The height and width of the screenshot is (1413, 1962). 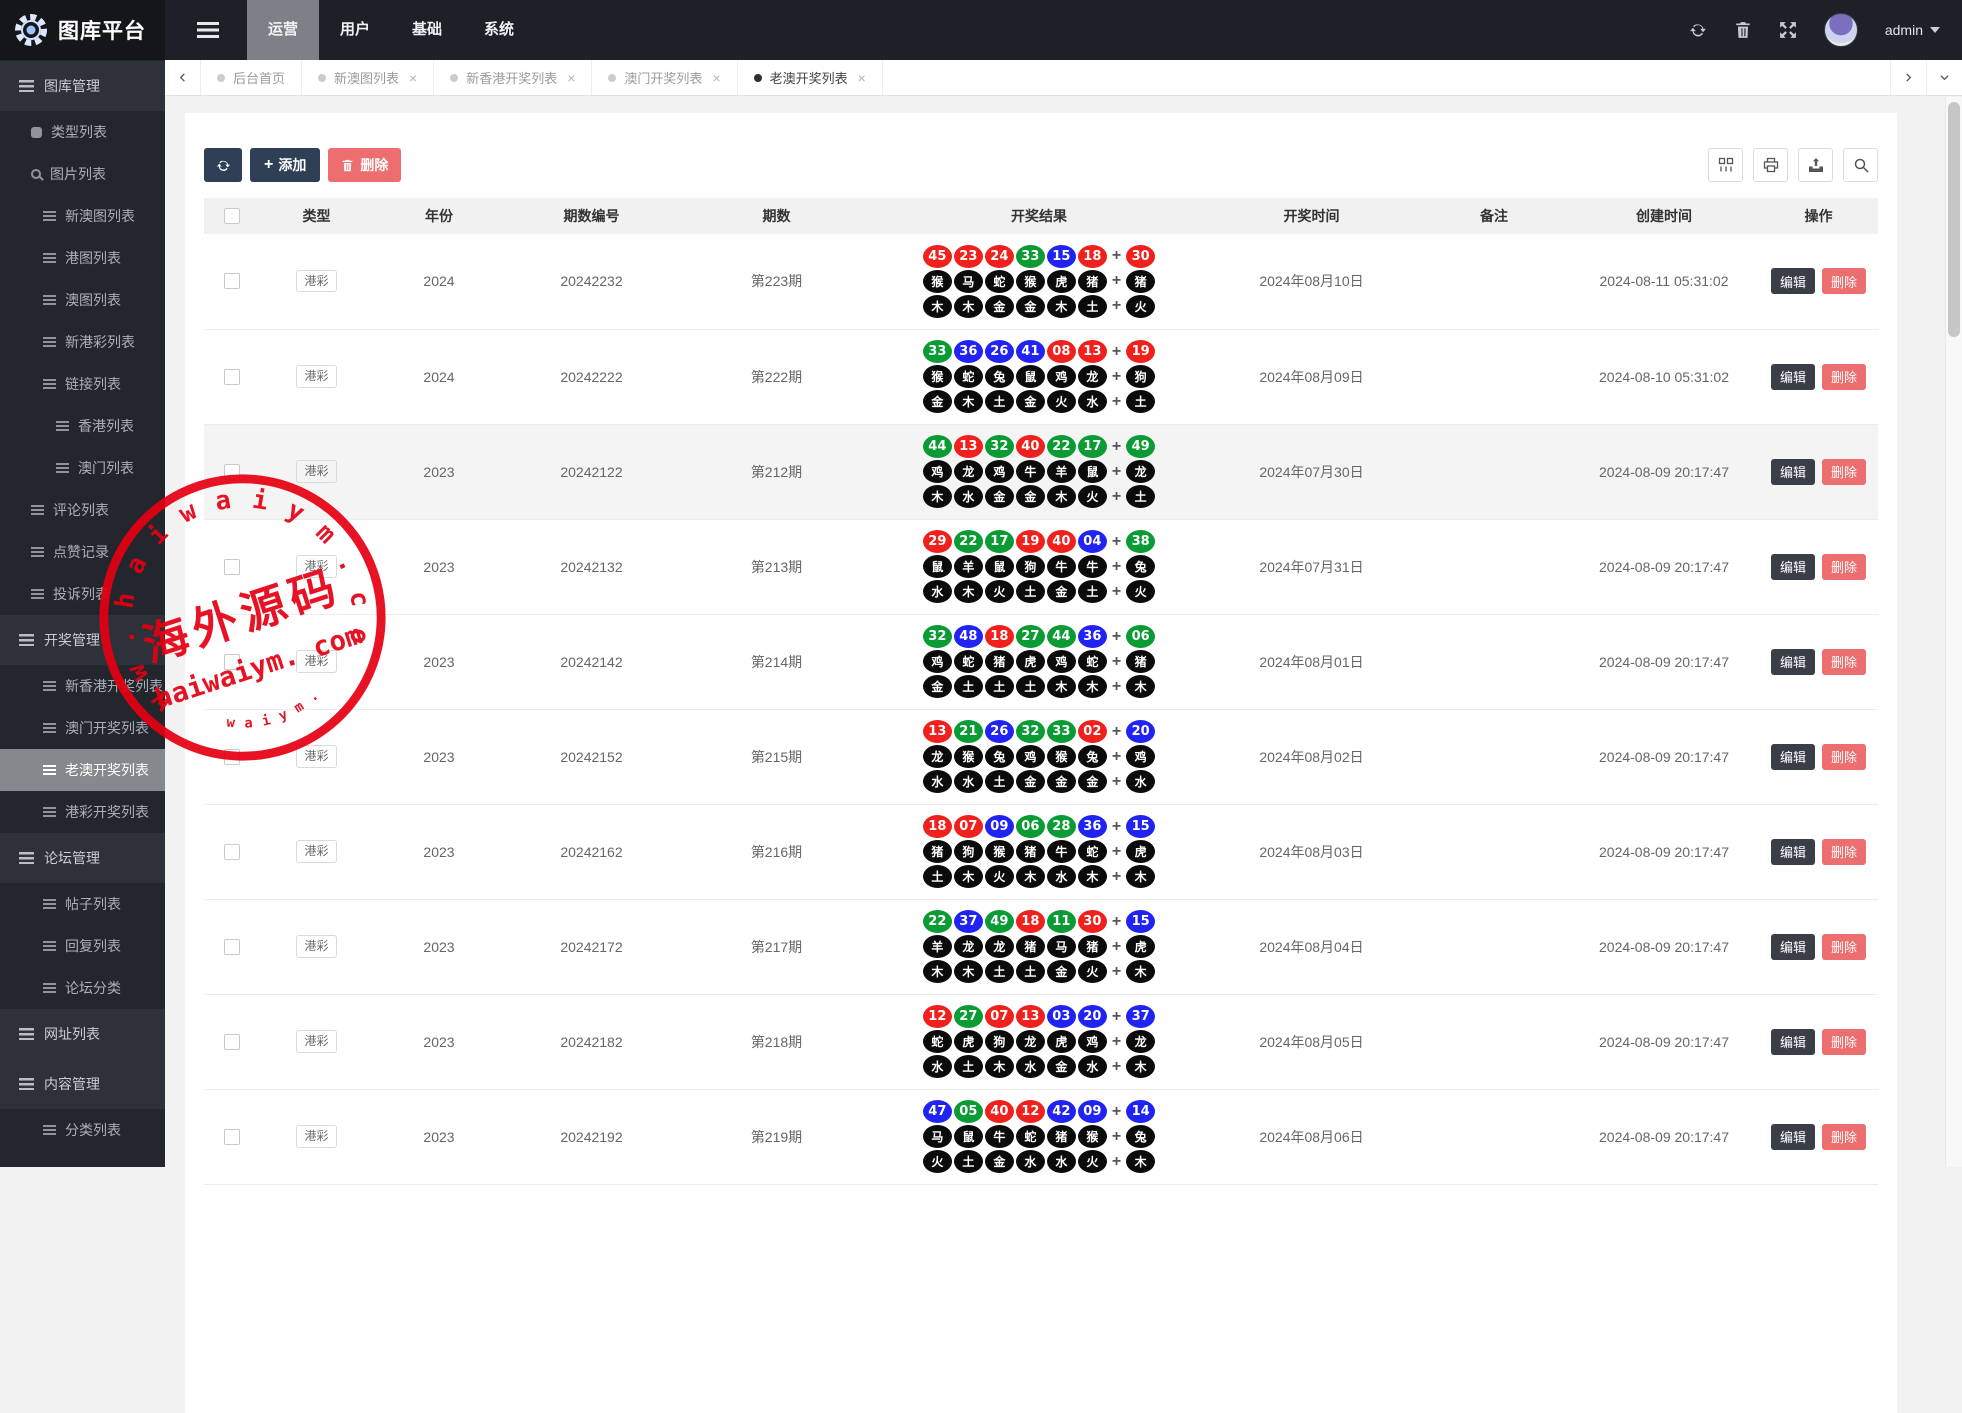 I want to click on user-menu: admin, so click(x=1912, y=30).